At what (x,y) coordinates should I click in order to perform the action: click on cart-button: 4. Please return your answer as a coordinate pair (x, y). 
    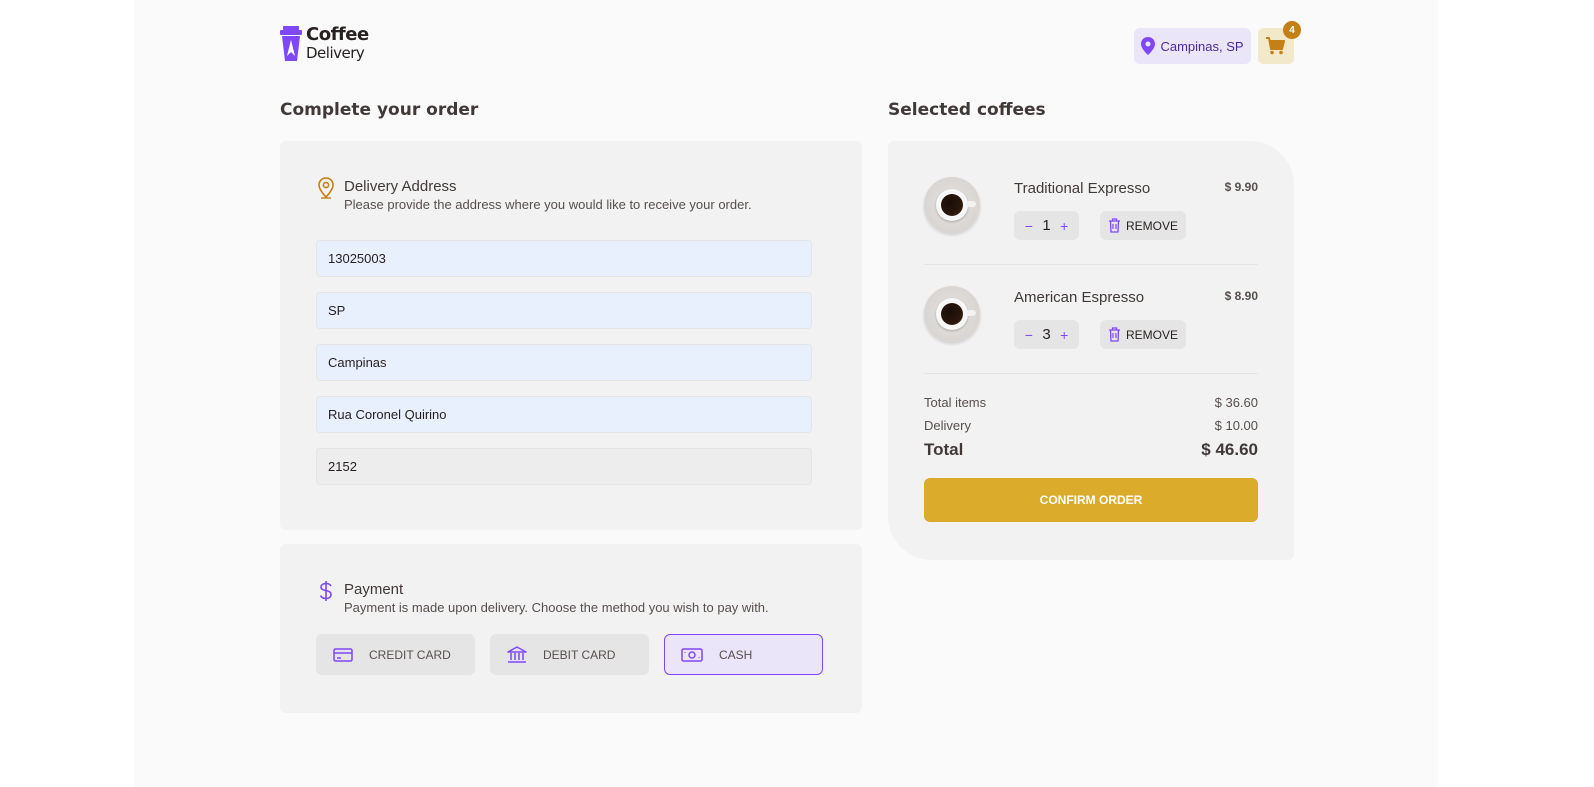
    Looking at the image, I should click on (1279, 42).